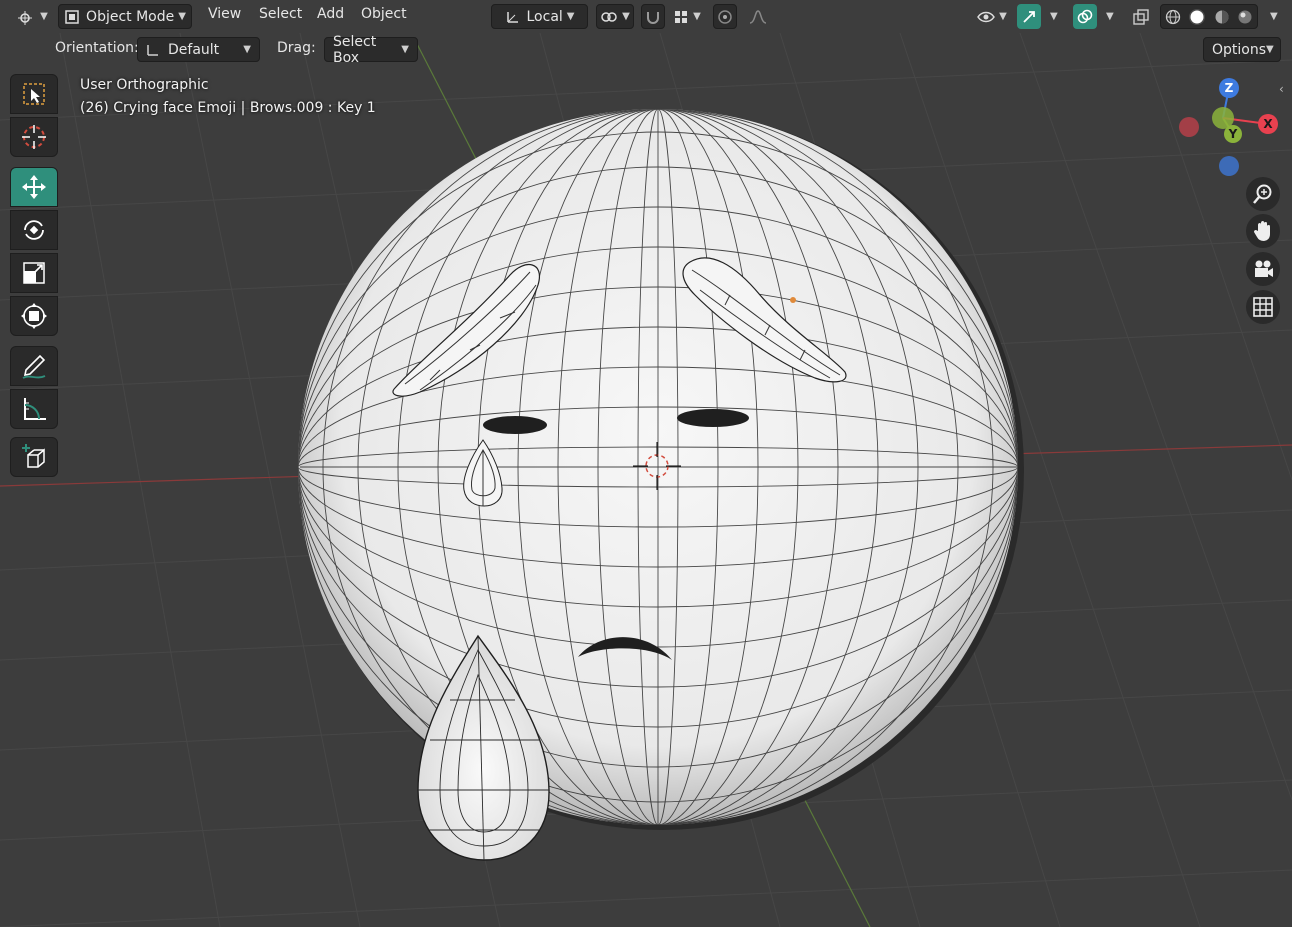 The height and width of the screenshot is (927, 1292). I want to click on transform-icon, so click(34, 316).